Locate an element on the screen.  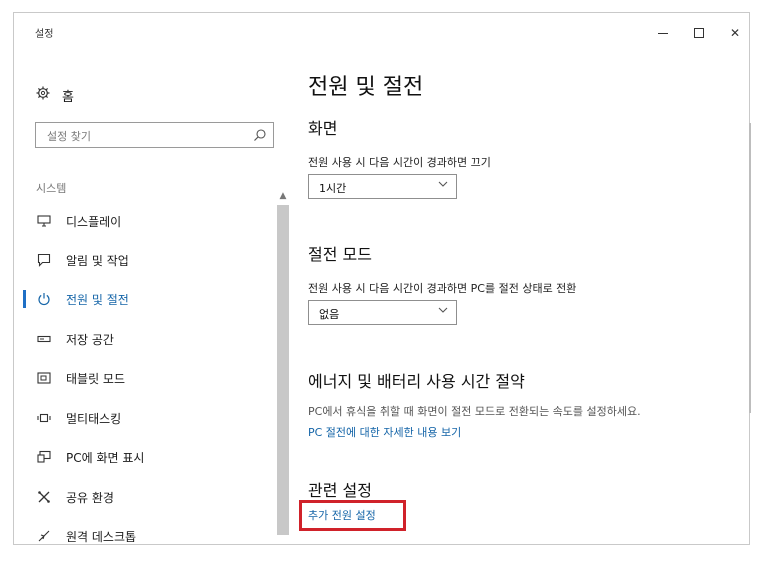
sidebar-item-multitasking: 멀티태스킹 is located at coordinates (143, 418).